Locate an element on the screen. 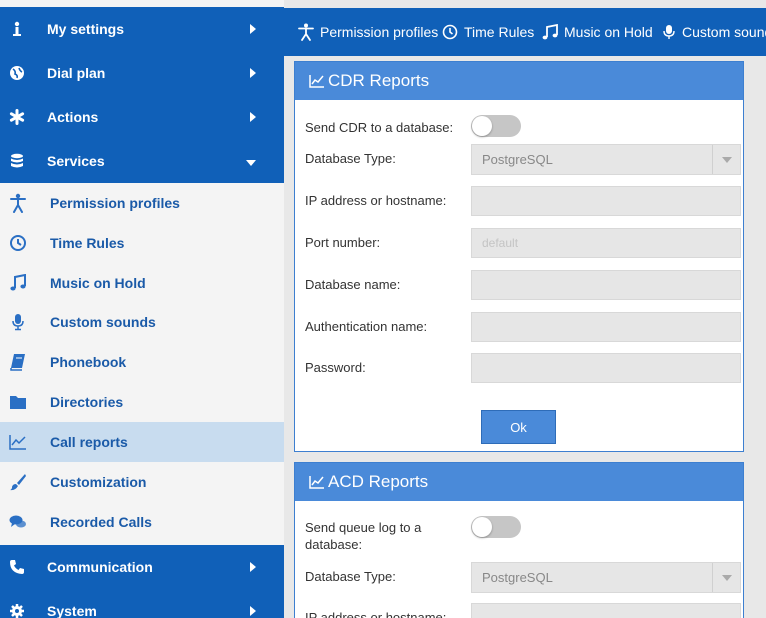  sidebar-item-label: System is located at coordinates (72, 610).